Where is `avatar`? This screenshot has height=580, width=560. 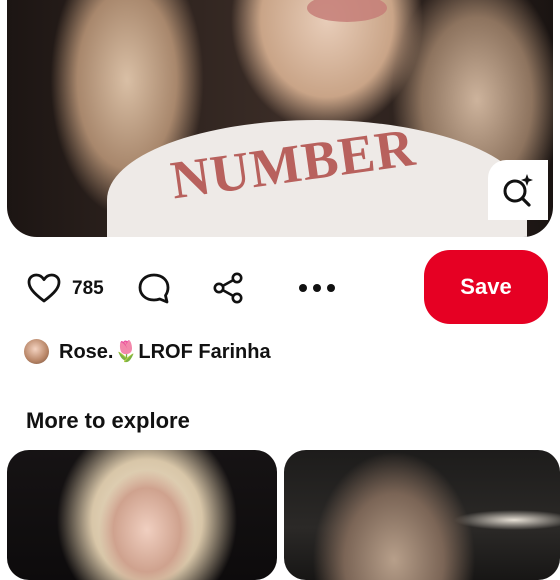
avatar is located at coordinates (36, 351).